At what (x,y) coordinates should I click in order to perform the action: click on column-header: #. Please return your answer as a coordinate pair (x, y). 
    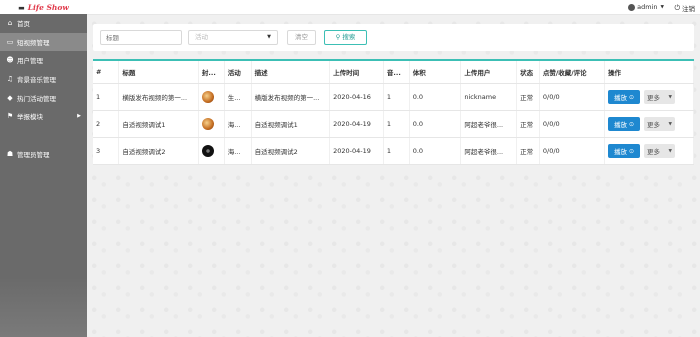
    Looking at the image, I should click on (106, 72).